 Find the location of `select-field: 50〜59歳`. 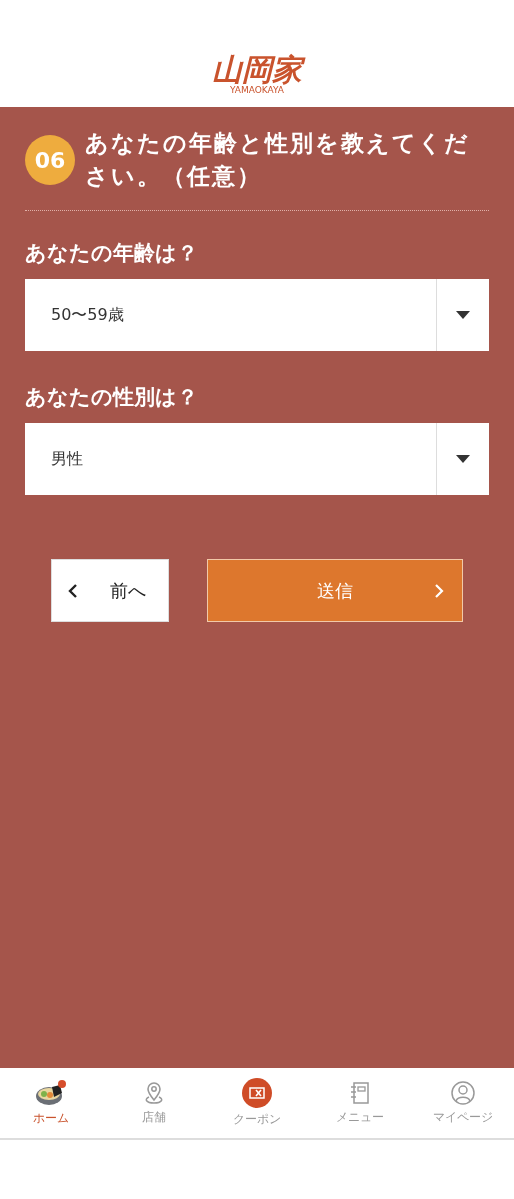

select-field: 50〜59歳 is located at coordinates (257, 315).